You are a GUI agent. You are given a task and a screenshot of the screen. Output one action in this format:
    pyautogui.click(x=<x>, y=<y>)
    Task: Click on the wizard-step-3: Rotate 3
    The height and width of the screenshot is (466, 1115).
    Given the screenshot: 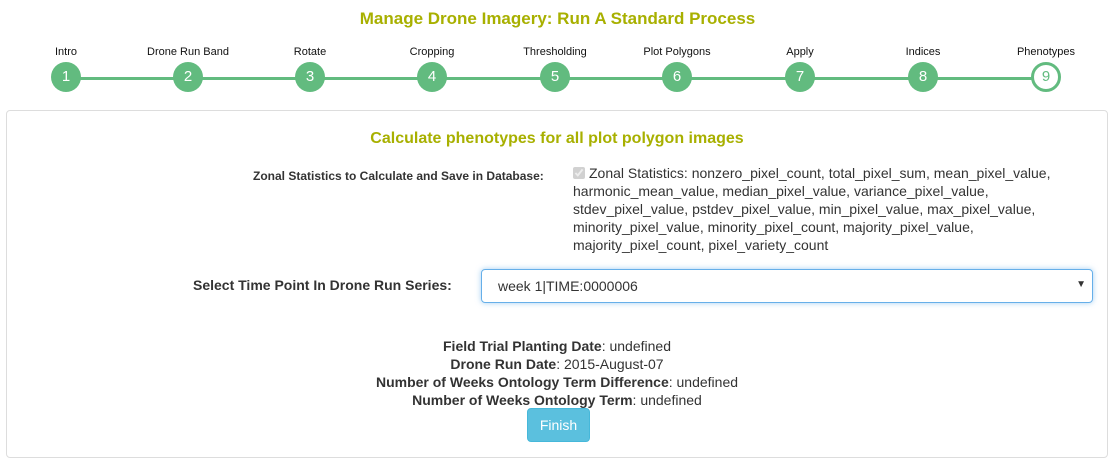 What is the action you would take?
    pyautogui.click(x=310, y=69)
    